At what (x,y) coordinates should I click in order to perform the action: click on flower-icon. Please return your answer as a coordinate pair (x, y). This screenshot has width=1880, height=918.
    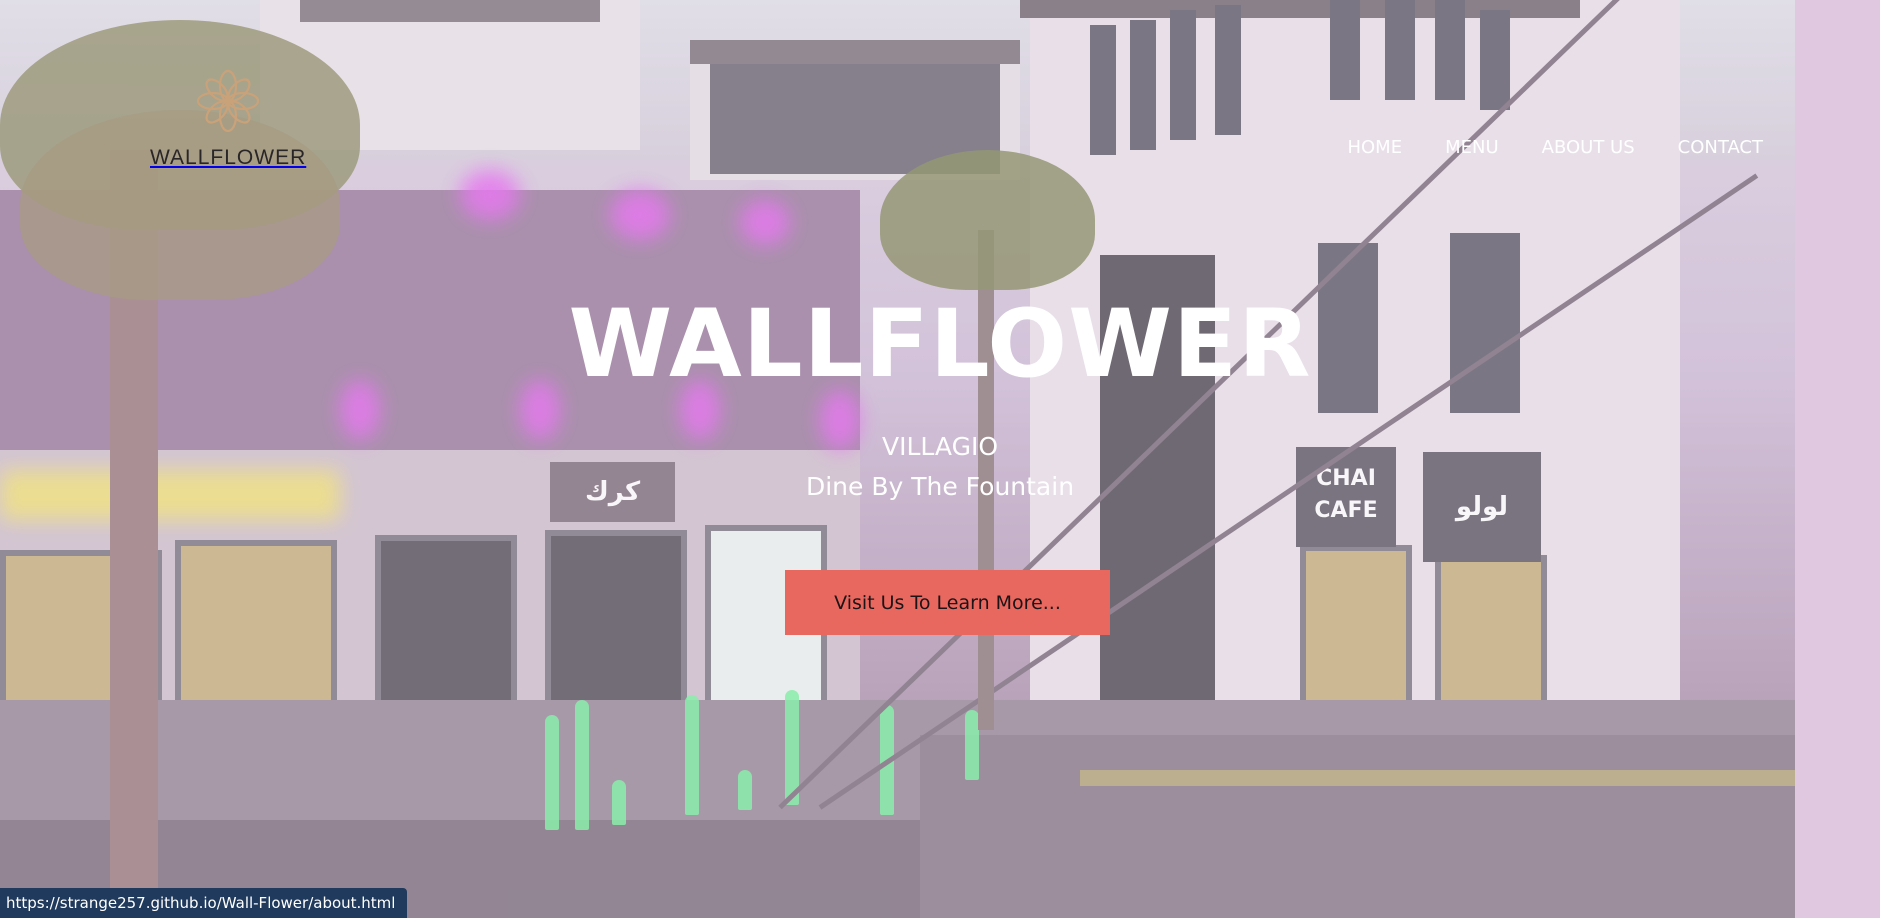
    Looking at the image, I should click on (227, 101).